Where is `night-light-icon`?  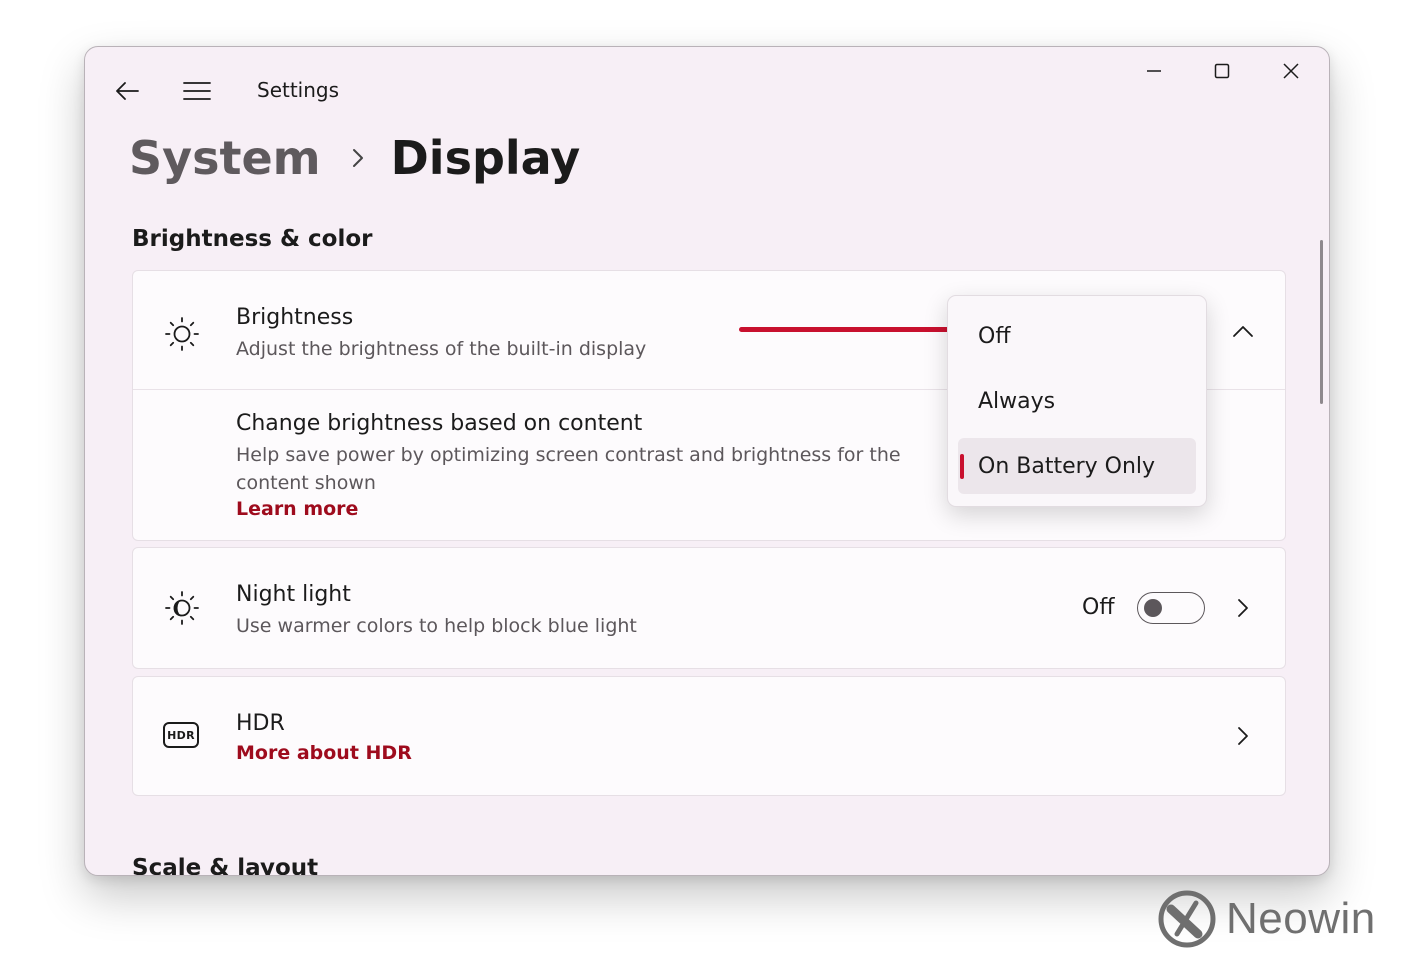 night-light-icon is located at coordinates (182, 610).